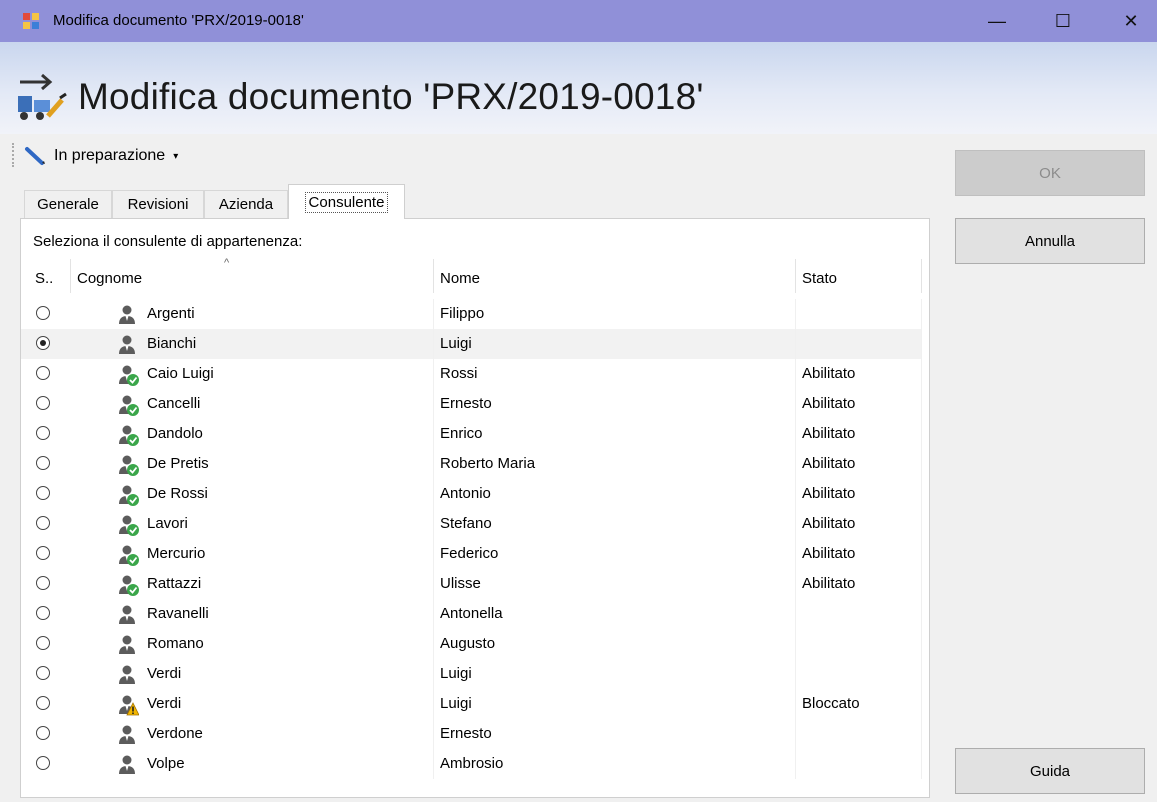 The width and height of the screenshot is (1157, 802). Describe the element at coordinates (252, 734) in the screenshot. I see `cognome-cell: Verdone` at that location.